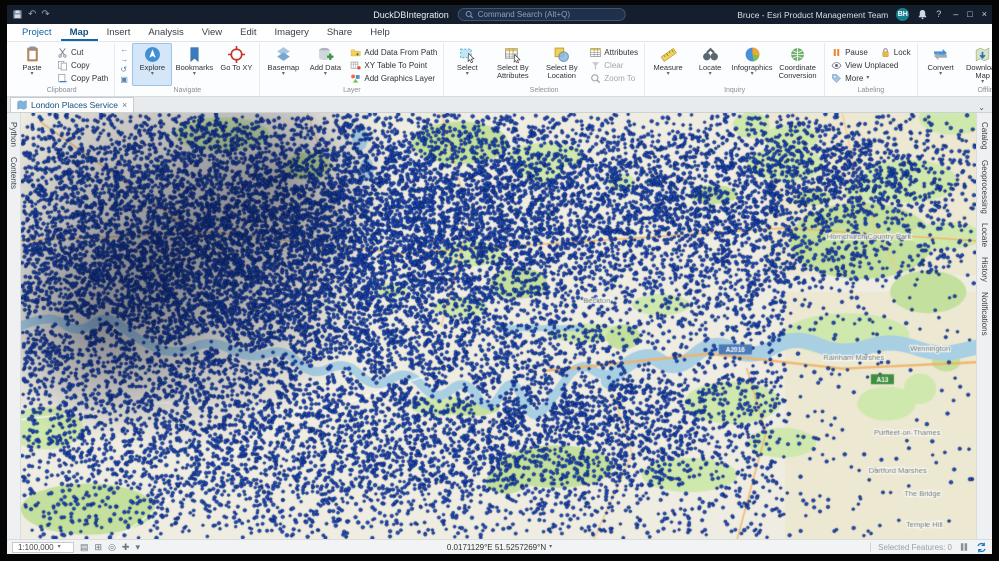 This screenshot has width=999, height=561. What do you see at coordinates (955, 14) in the screenshot?
I see `minimize-button: –` at bounding box center [955, 14].